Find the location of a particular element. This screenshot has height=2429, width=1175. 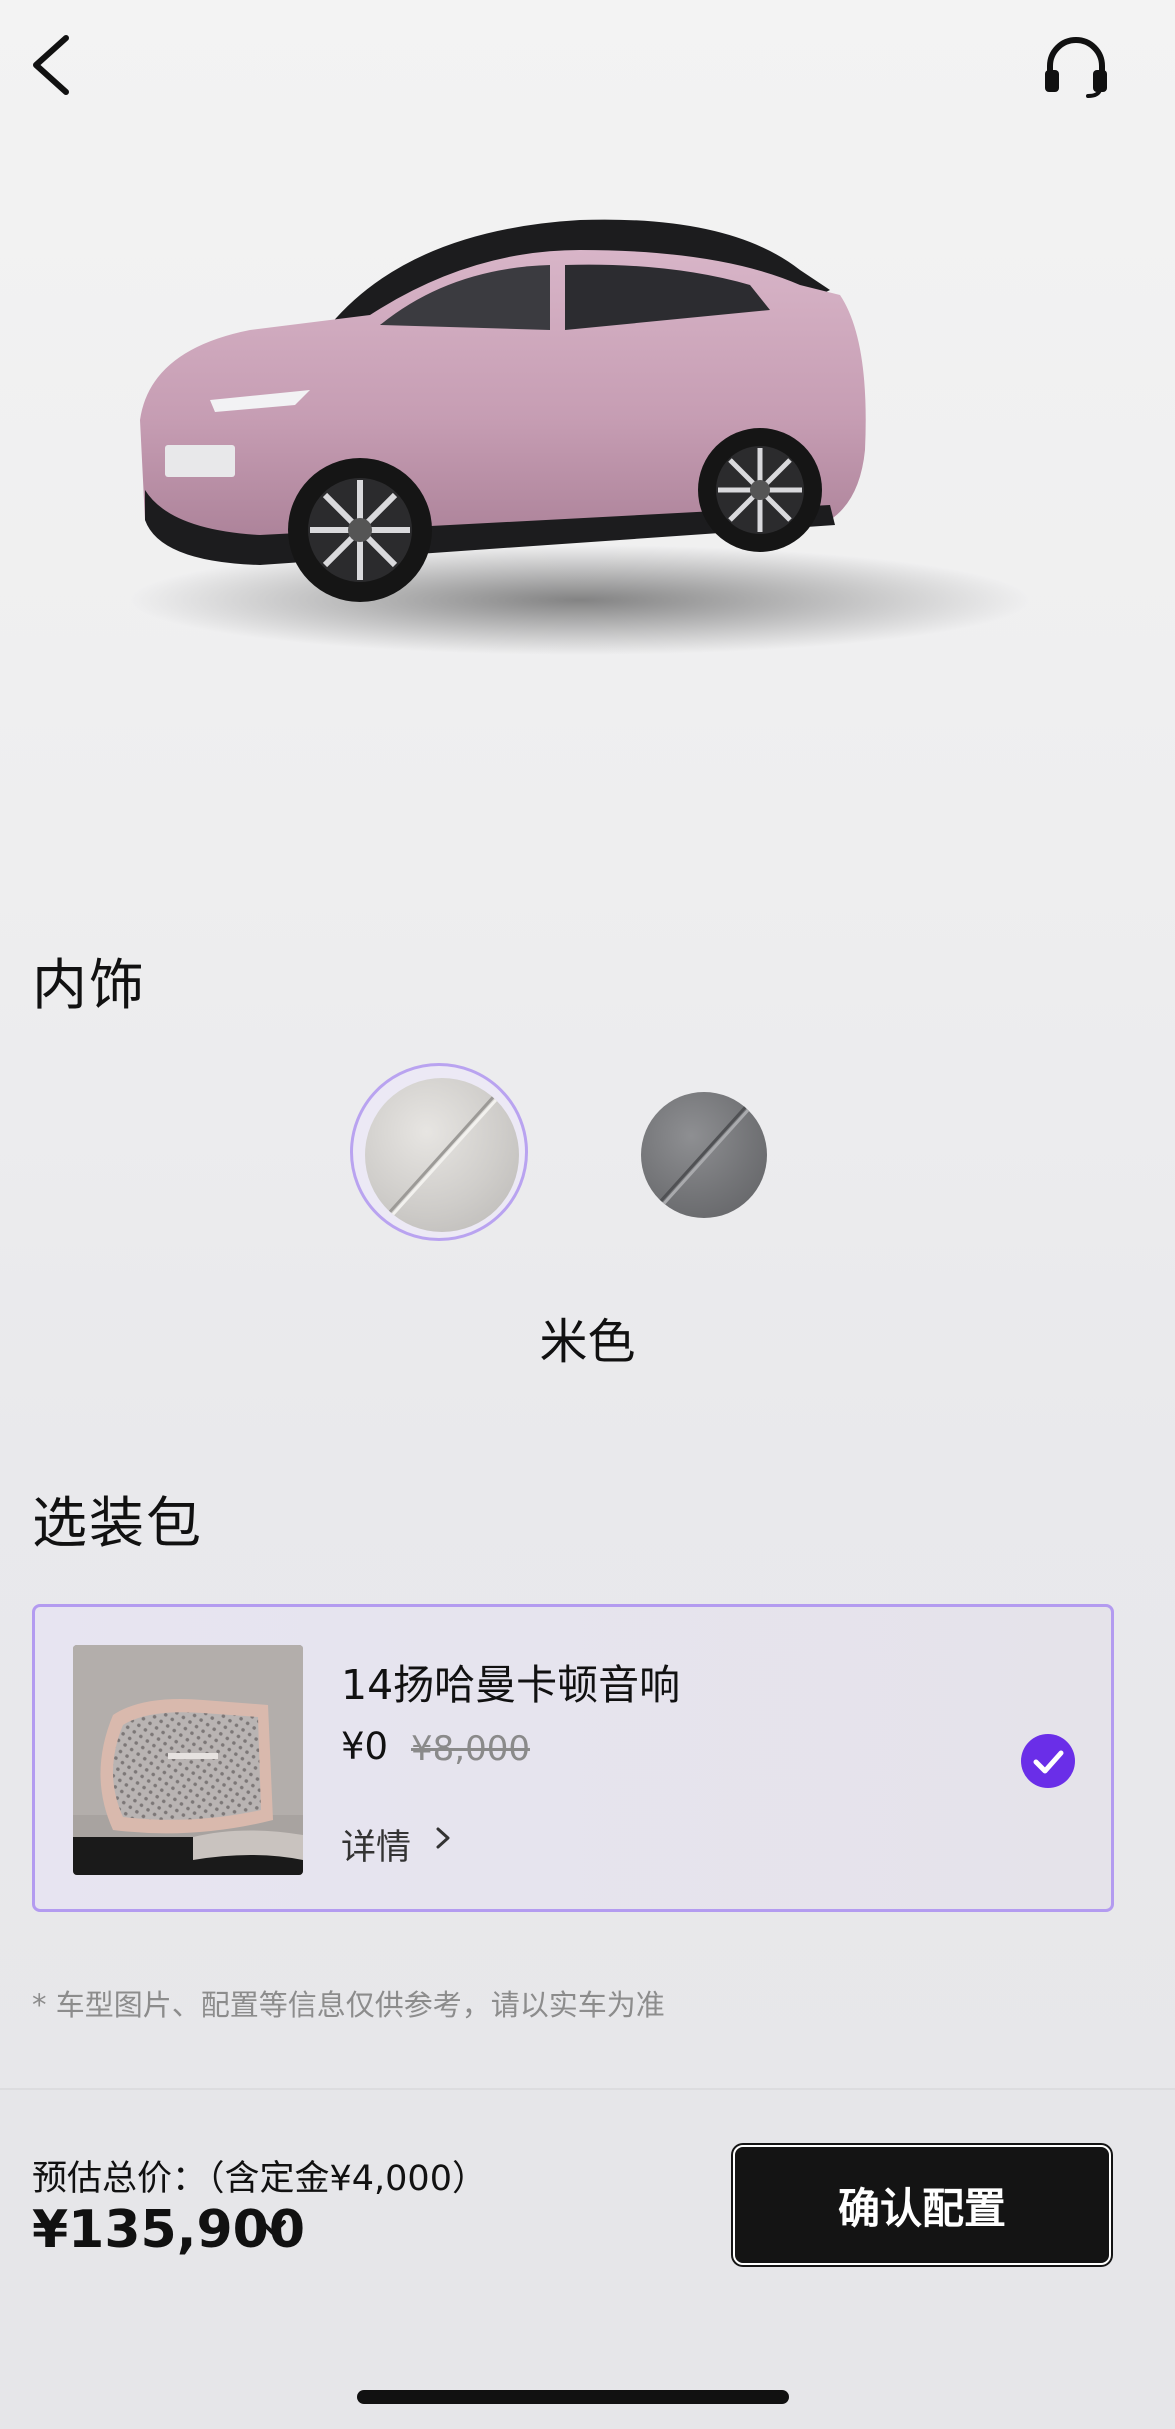

confirm-config-button: 确认配置 is located at coordinates (922, 2205).